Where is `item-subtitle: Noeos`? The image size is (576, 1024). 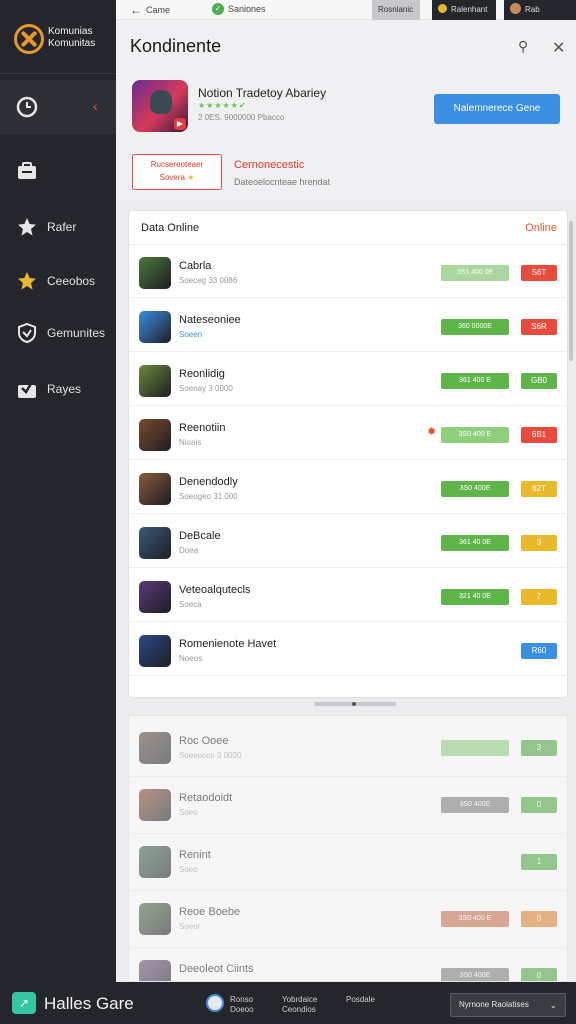
item-subtitle: Noeos is located at coordinates (191, 658).